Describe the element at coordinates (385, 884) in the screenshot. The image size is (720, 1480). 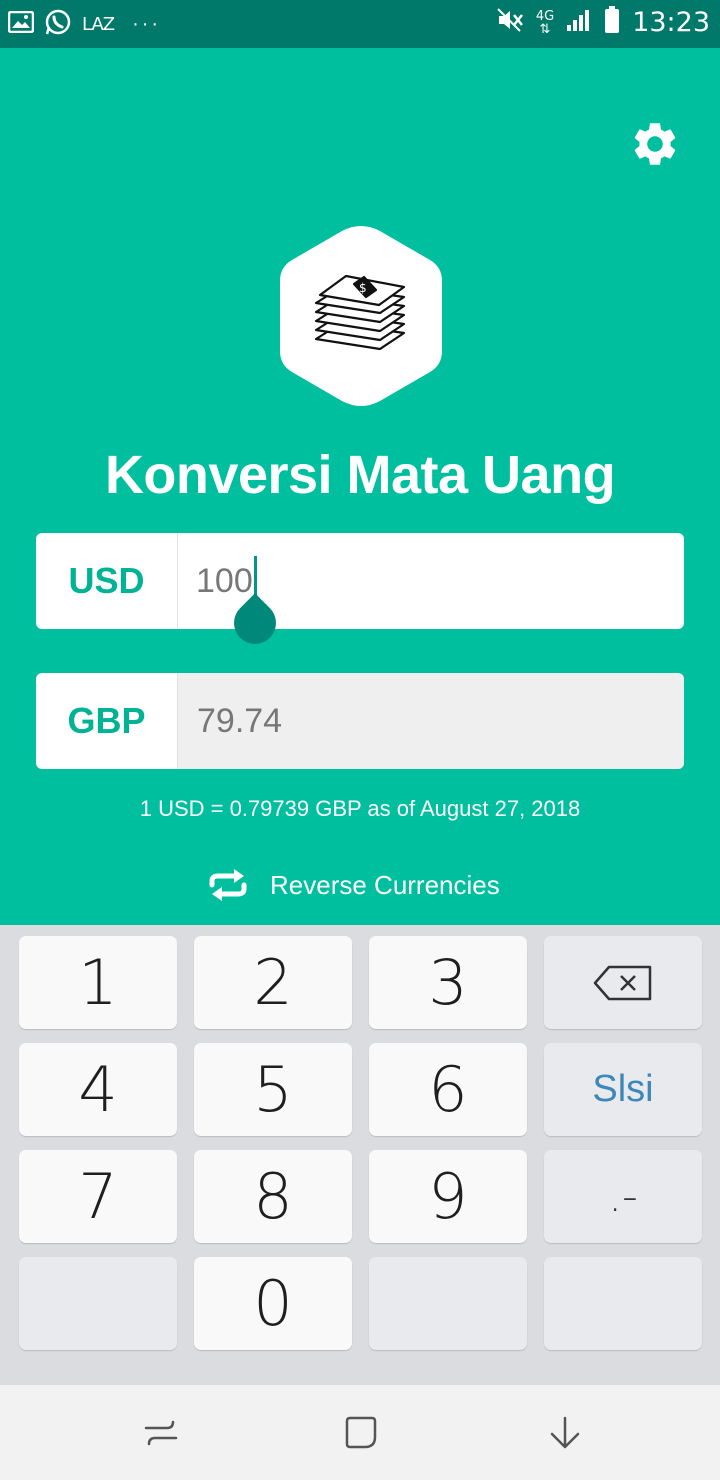
I see `reverse-label: Reverse Currencies` at that location.